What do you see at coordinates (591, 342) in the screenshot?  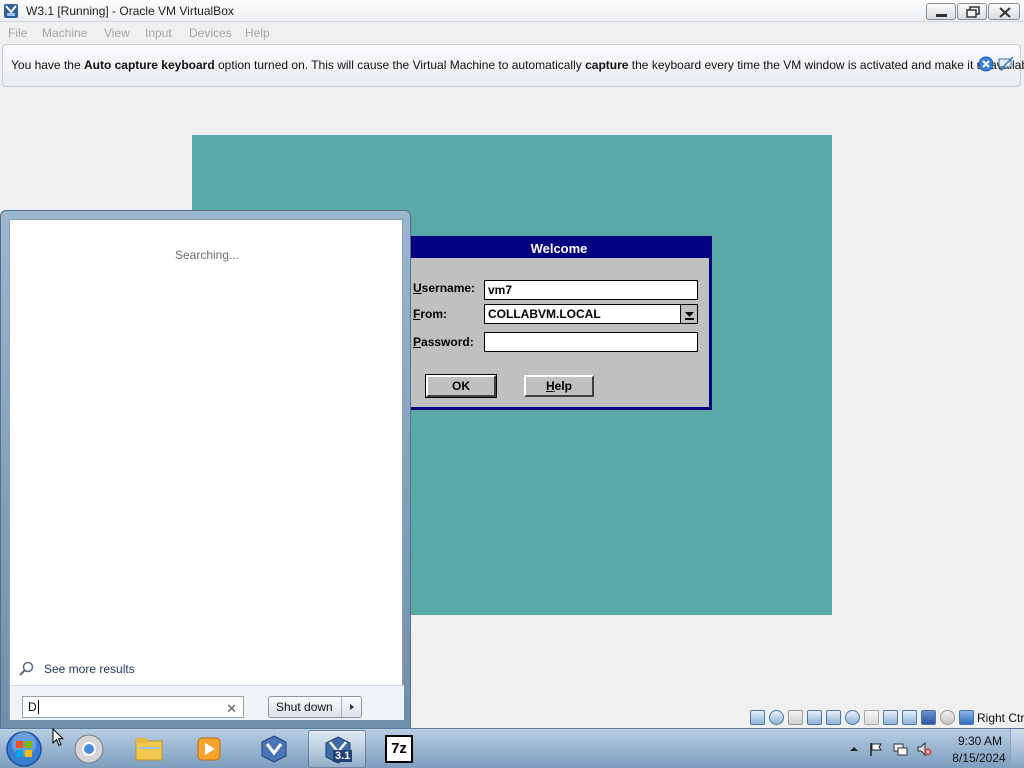 I see `password-field` at bounding box center [591, 342].